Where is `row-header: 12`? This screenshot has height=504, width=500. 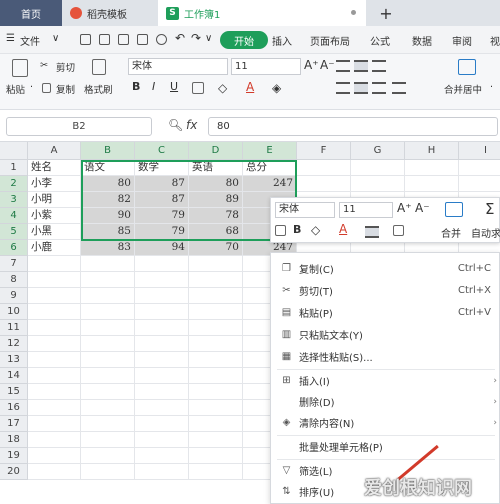 row-header: 12 is located at coordinates (14, 344).